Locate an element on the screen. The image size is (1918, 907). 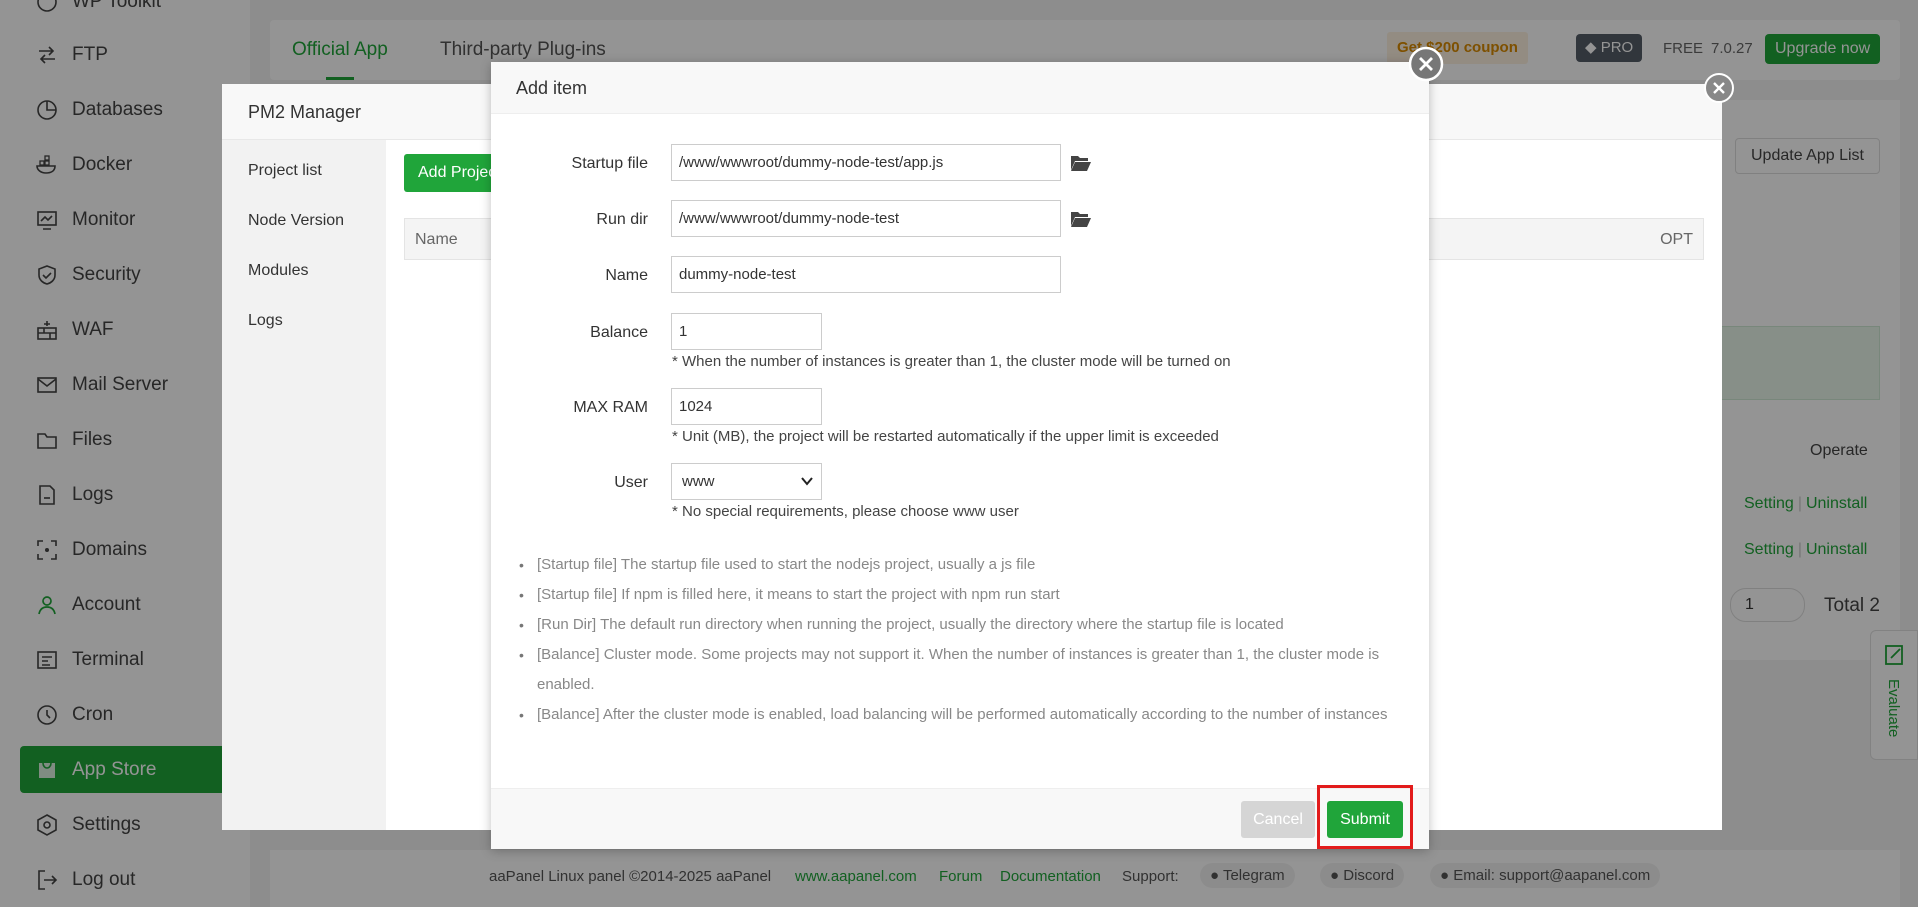
pm2-nav-modules: Modules is located at coordinates (278, 271).